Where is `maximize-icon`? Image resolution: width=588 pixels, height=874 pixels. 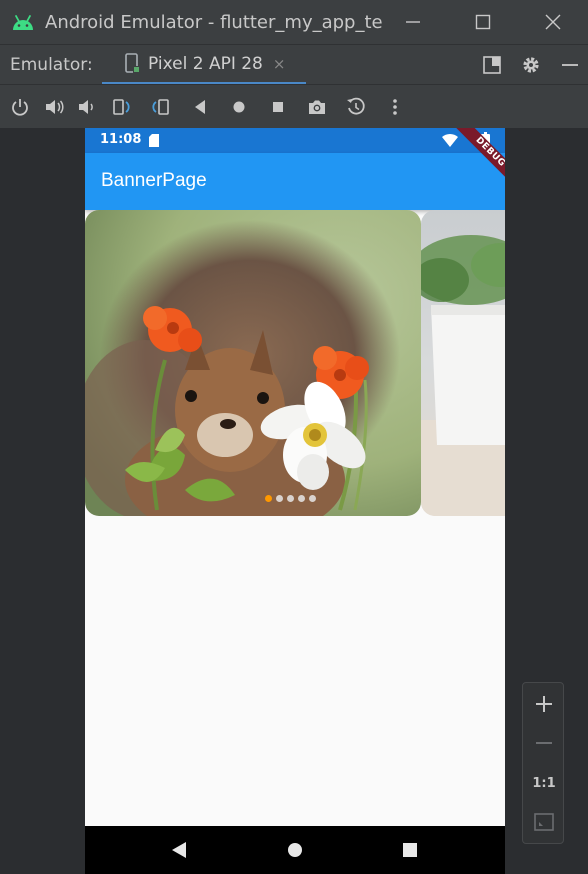 maximize-icon is located at coordinates (483, 22).